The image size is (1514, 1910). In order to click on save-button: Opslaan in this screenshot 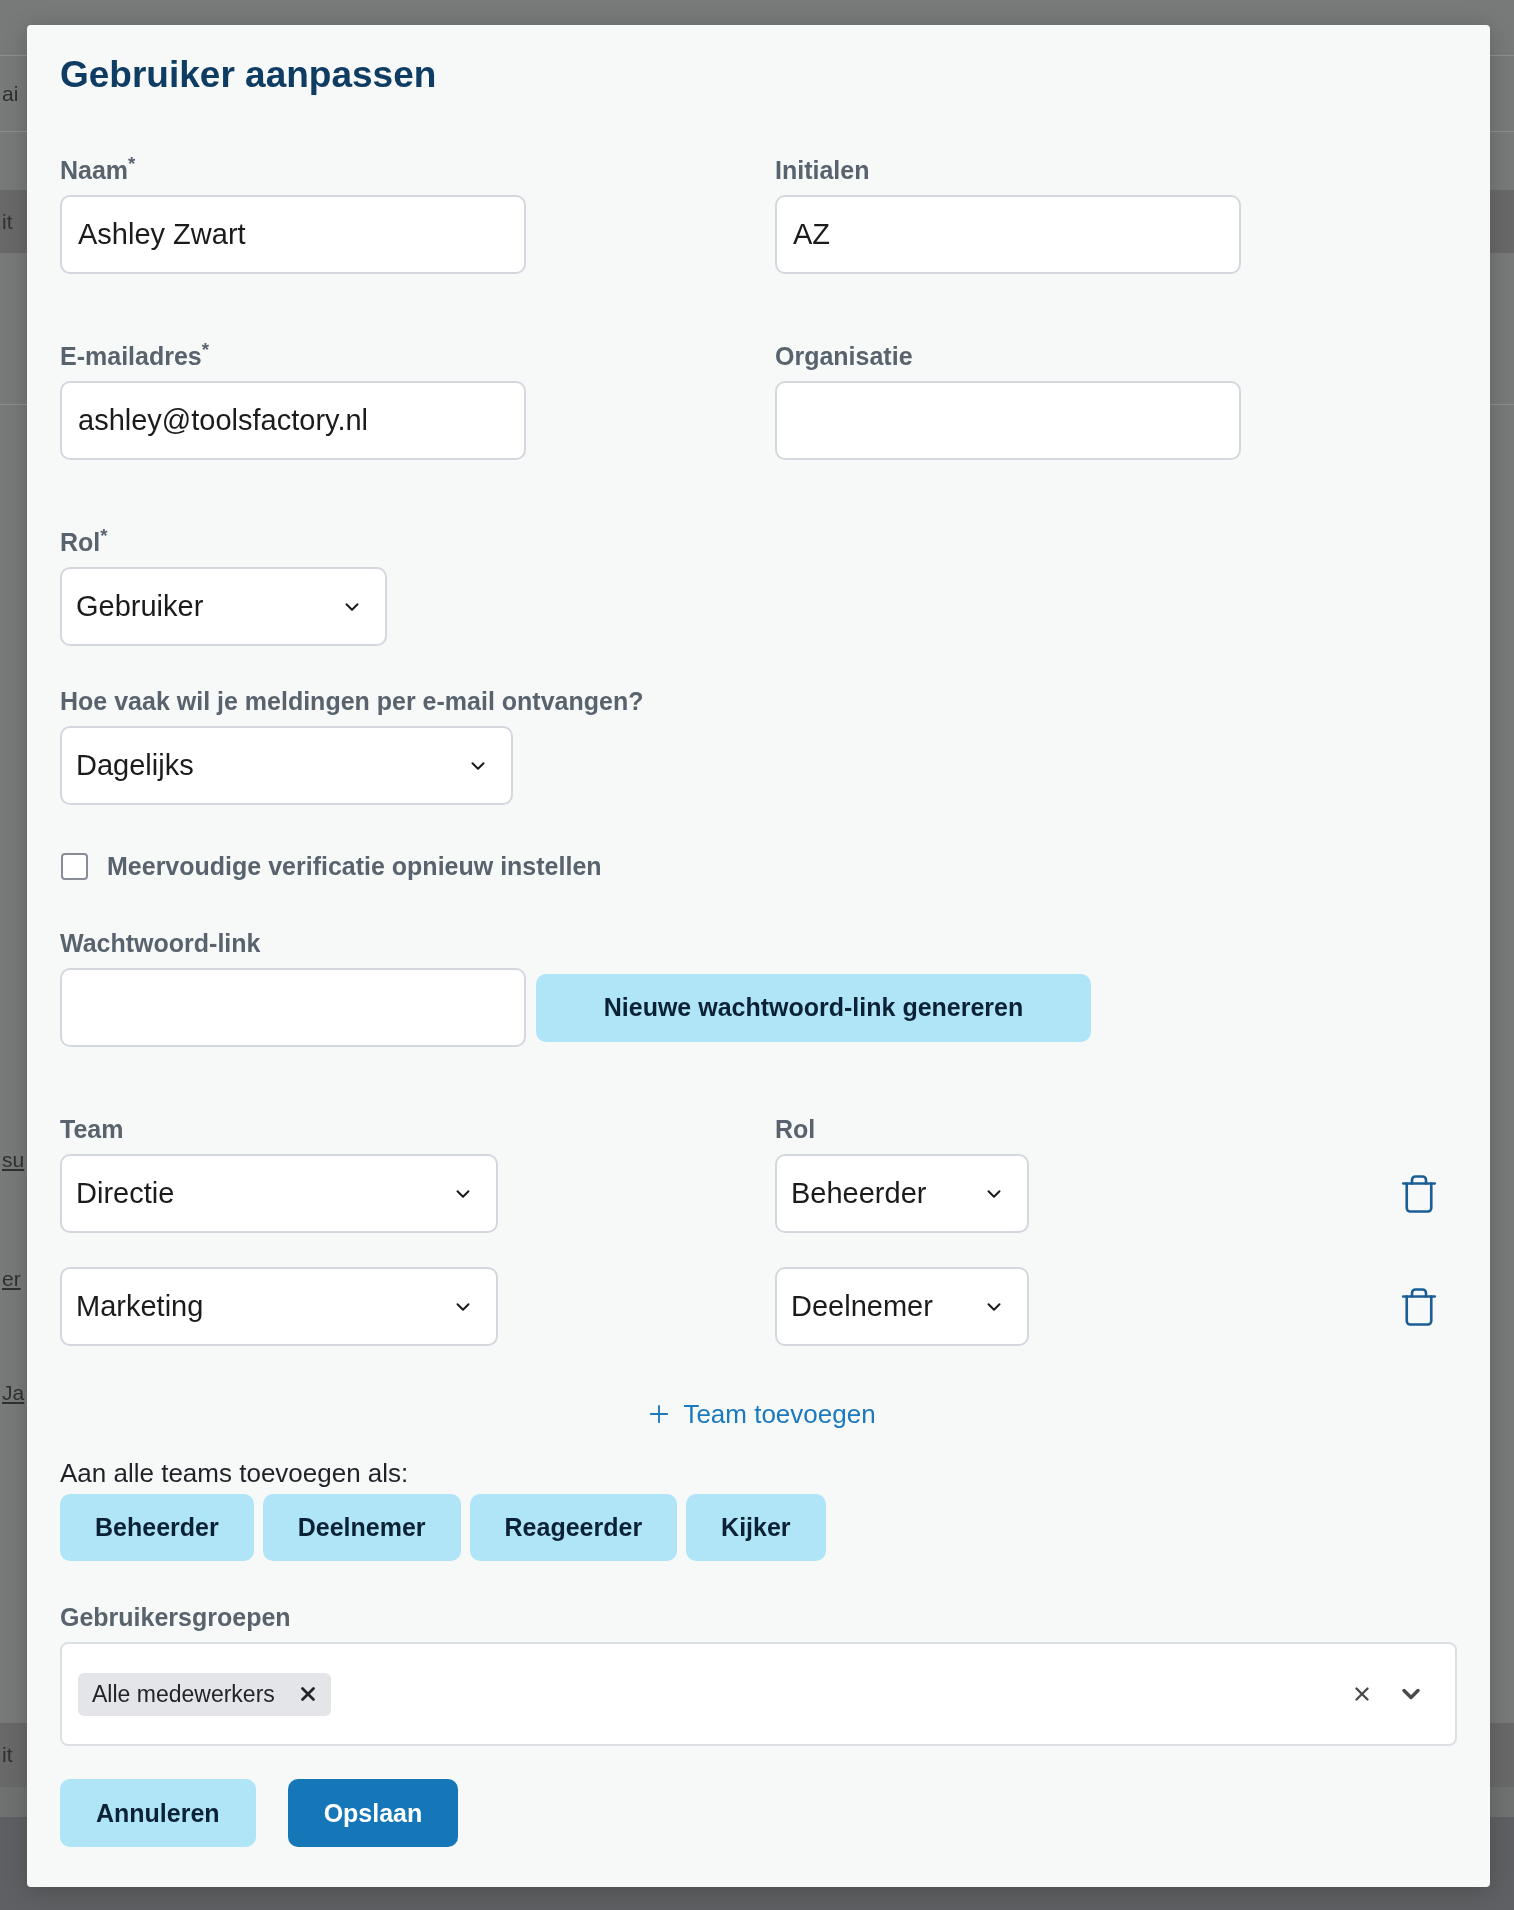, I will do `click(373, 1813)`.